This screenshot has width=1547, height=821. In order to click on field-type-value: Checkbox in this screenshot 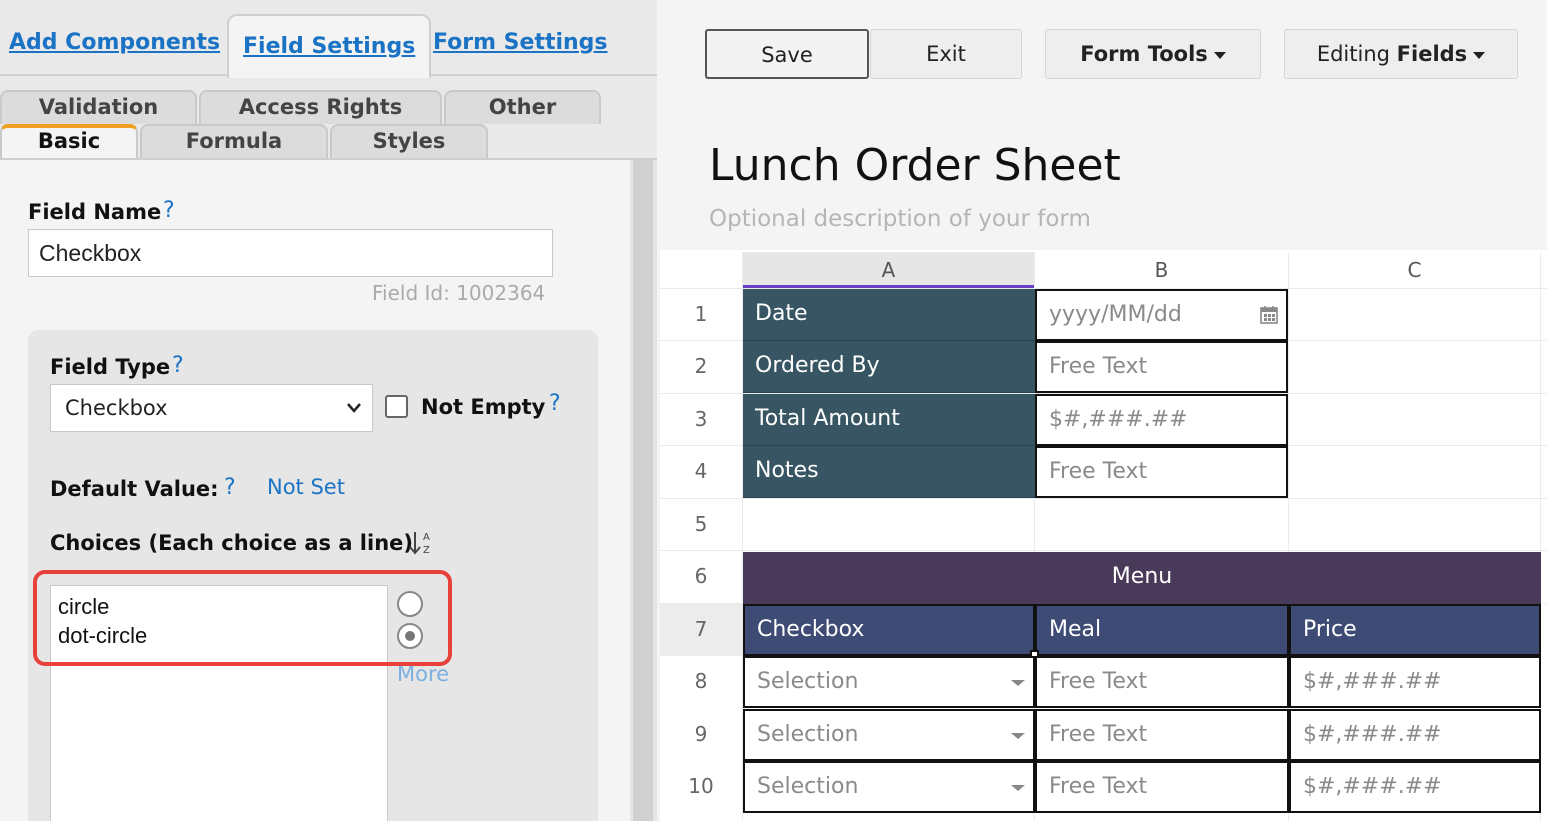, I will do `click(116, 408)`.